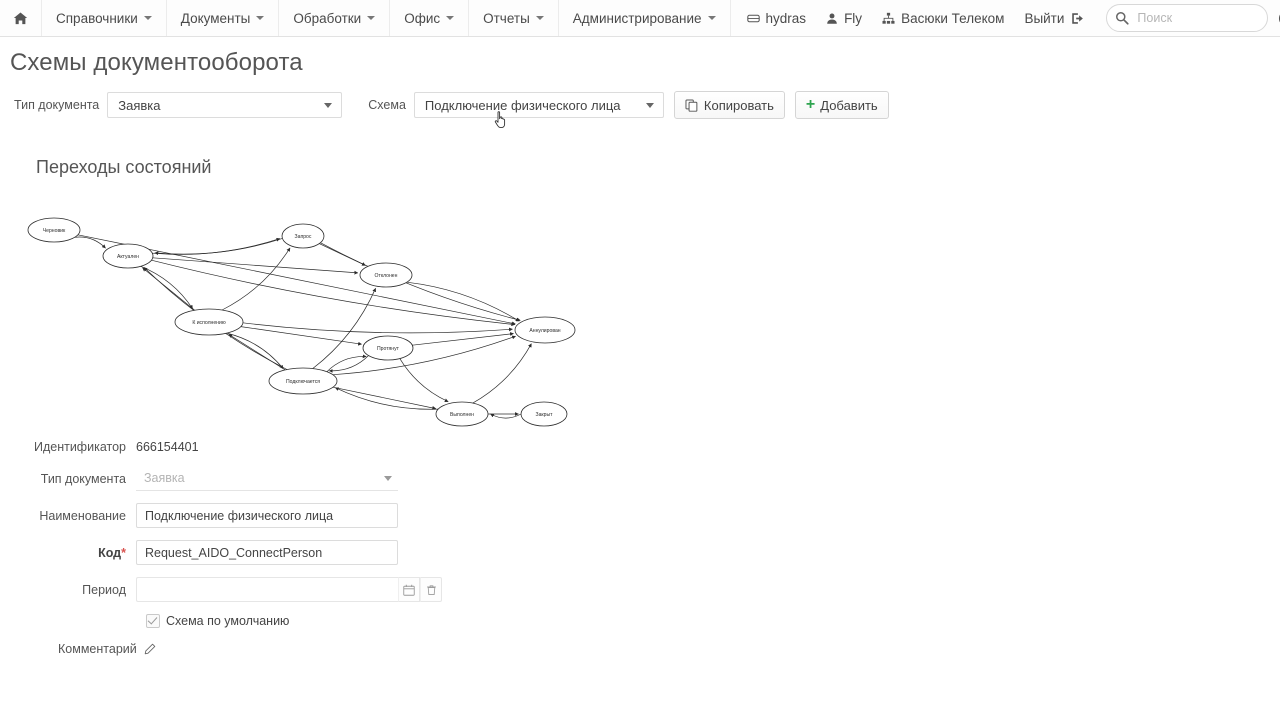 The height and width of the screenshot is (720, 1280). What do you see at coordinates (645, 18) in the screenshot?
I see `menu-administrirovanie: Администрирование` at bounding box center [645, 18].